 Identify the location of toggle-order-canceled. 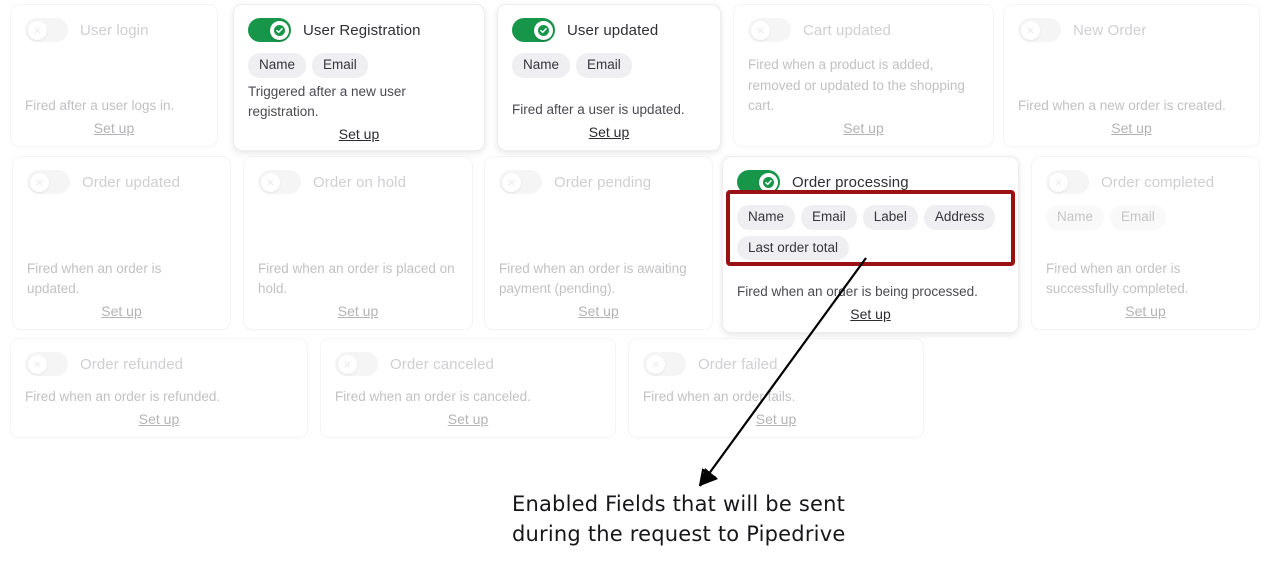
(356, 364).